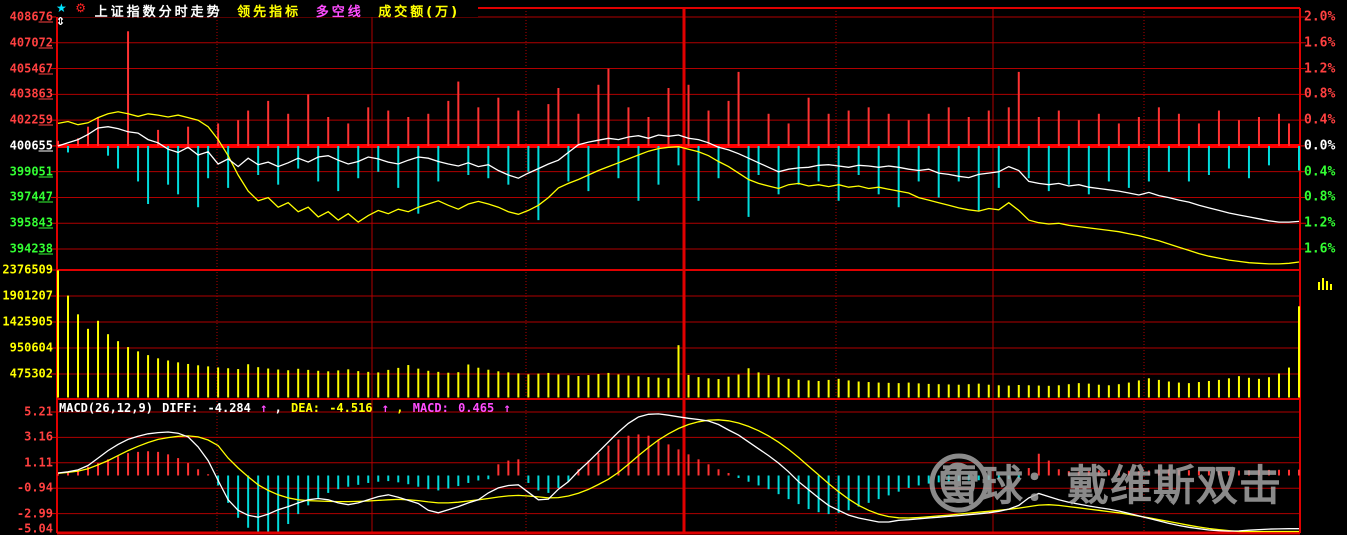 The height and width of the screenshot is (535, 1347). I want to click on left-axis-label: 3.16, so click(38, 436).